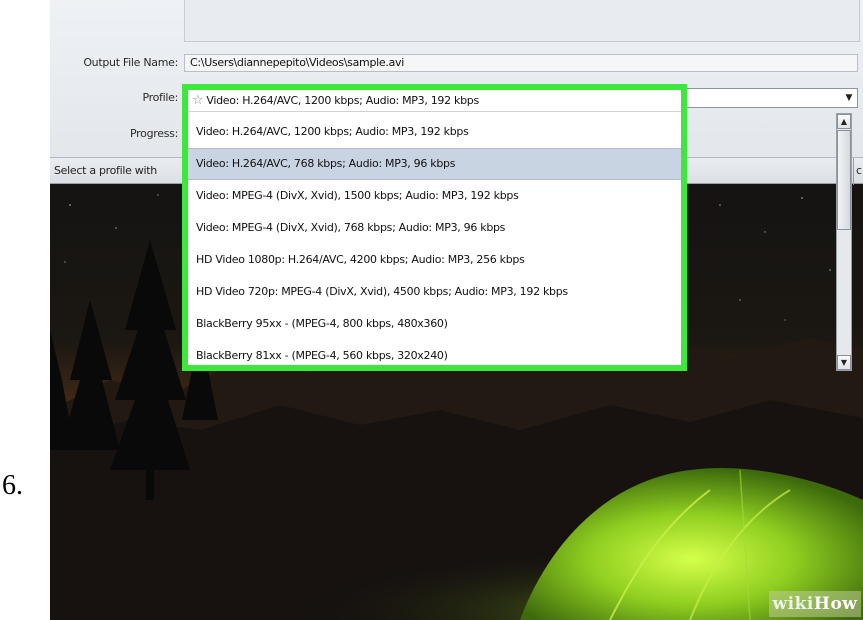  Describe the element at coordinates (130, 62) in the screenshot. I see `output-file-name-label: Output File Name:` at that location.